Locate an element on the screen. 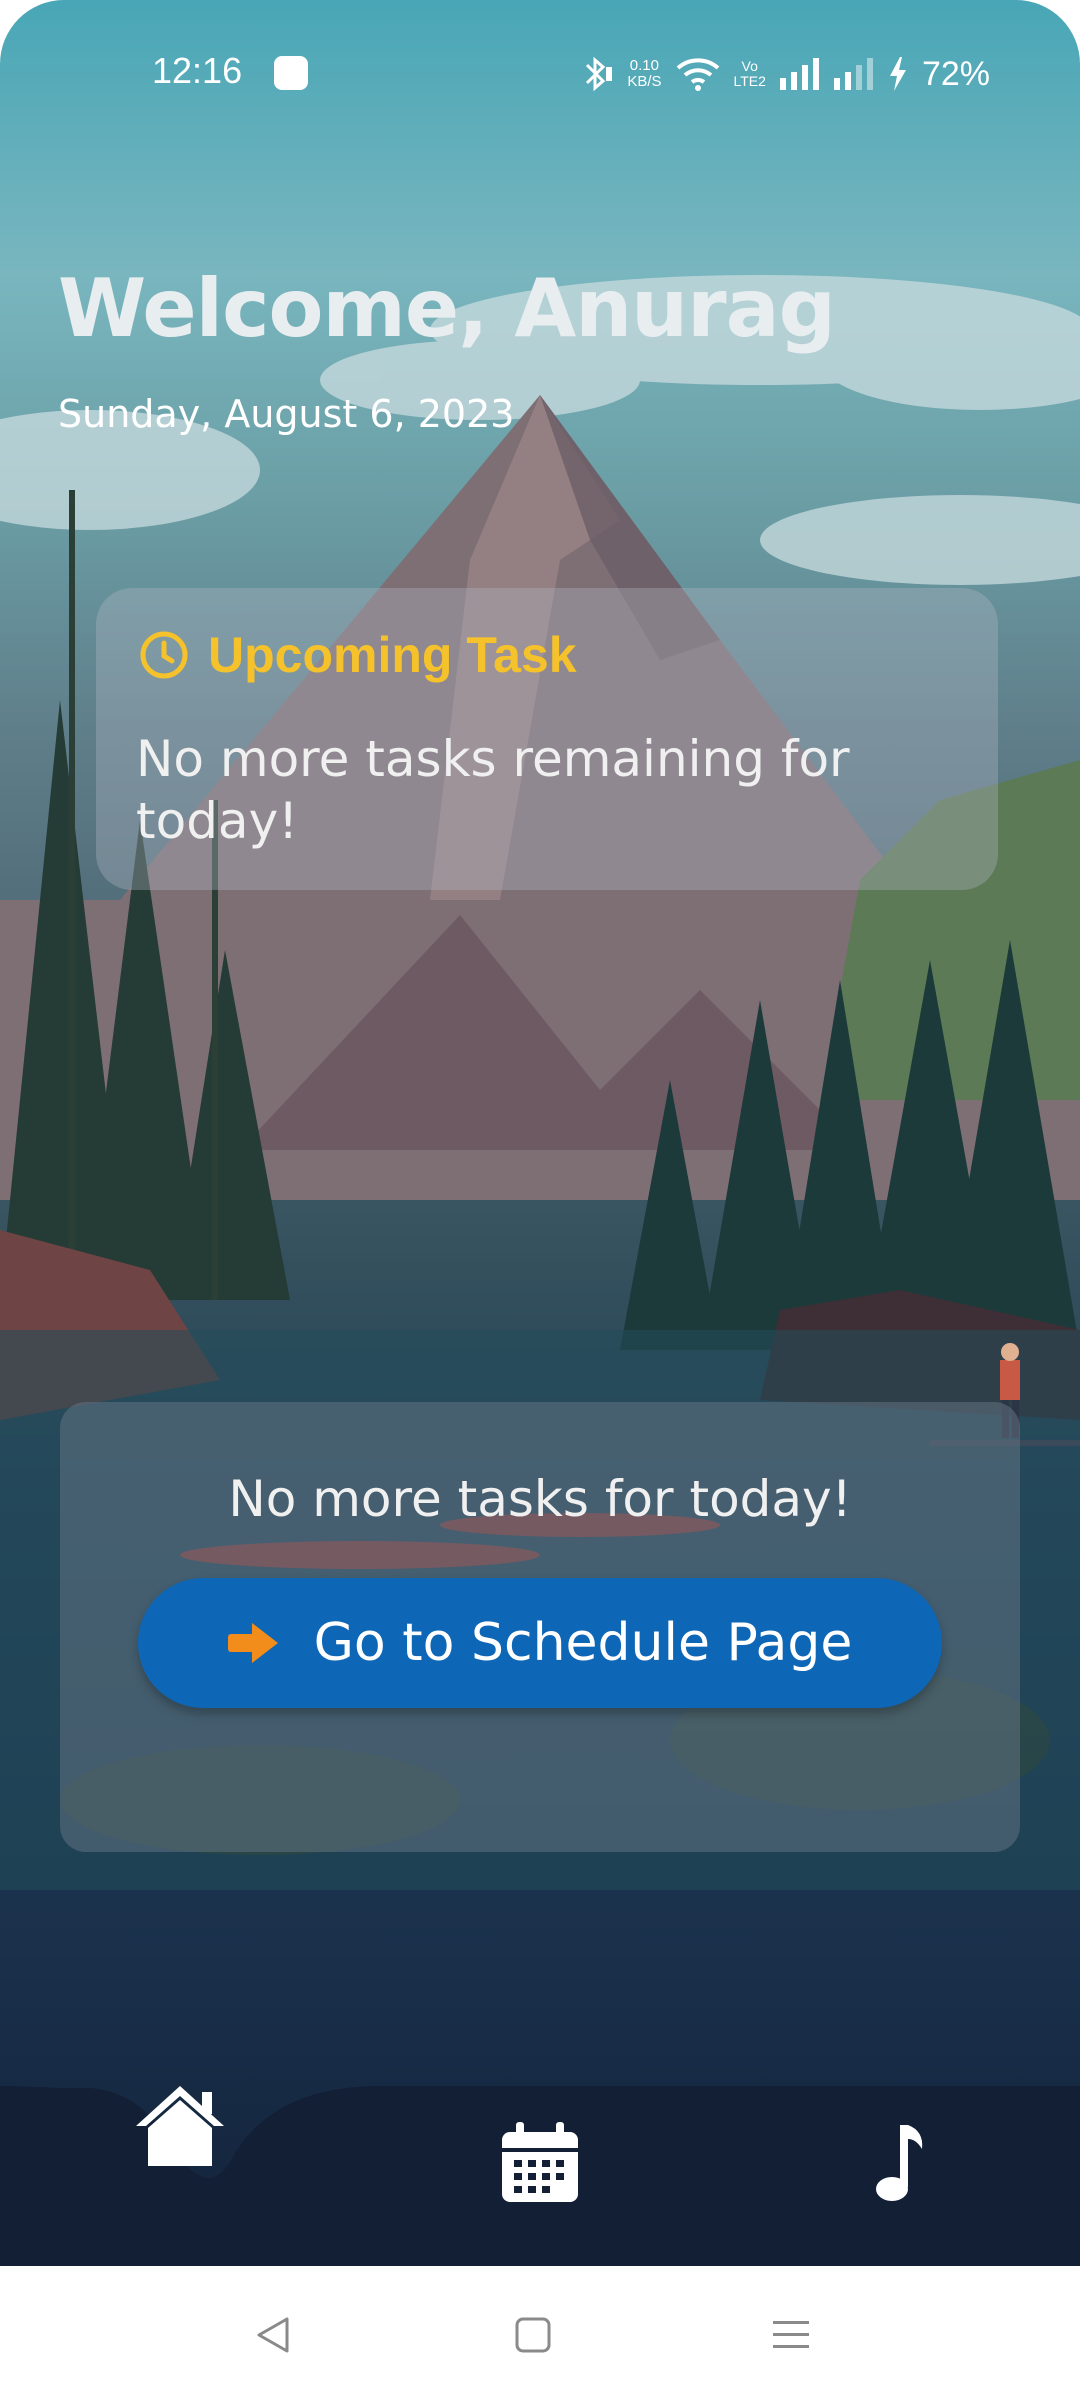 Image resolution: width=1080 pixels, height=2400 pixels. system-menu-button is located at coordinates (791, 2335).